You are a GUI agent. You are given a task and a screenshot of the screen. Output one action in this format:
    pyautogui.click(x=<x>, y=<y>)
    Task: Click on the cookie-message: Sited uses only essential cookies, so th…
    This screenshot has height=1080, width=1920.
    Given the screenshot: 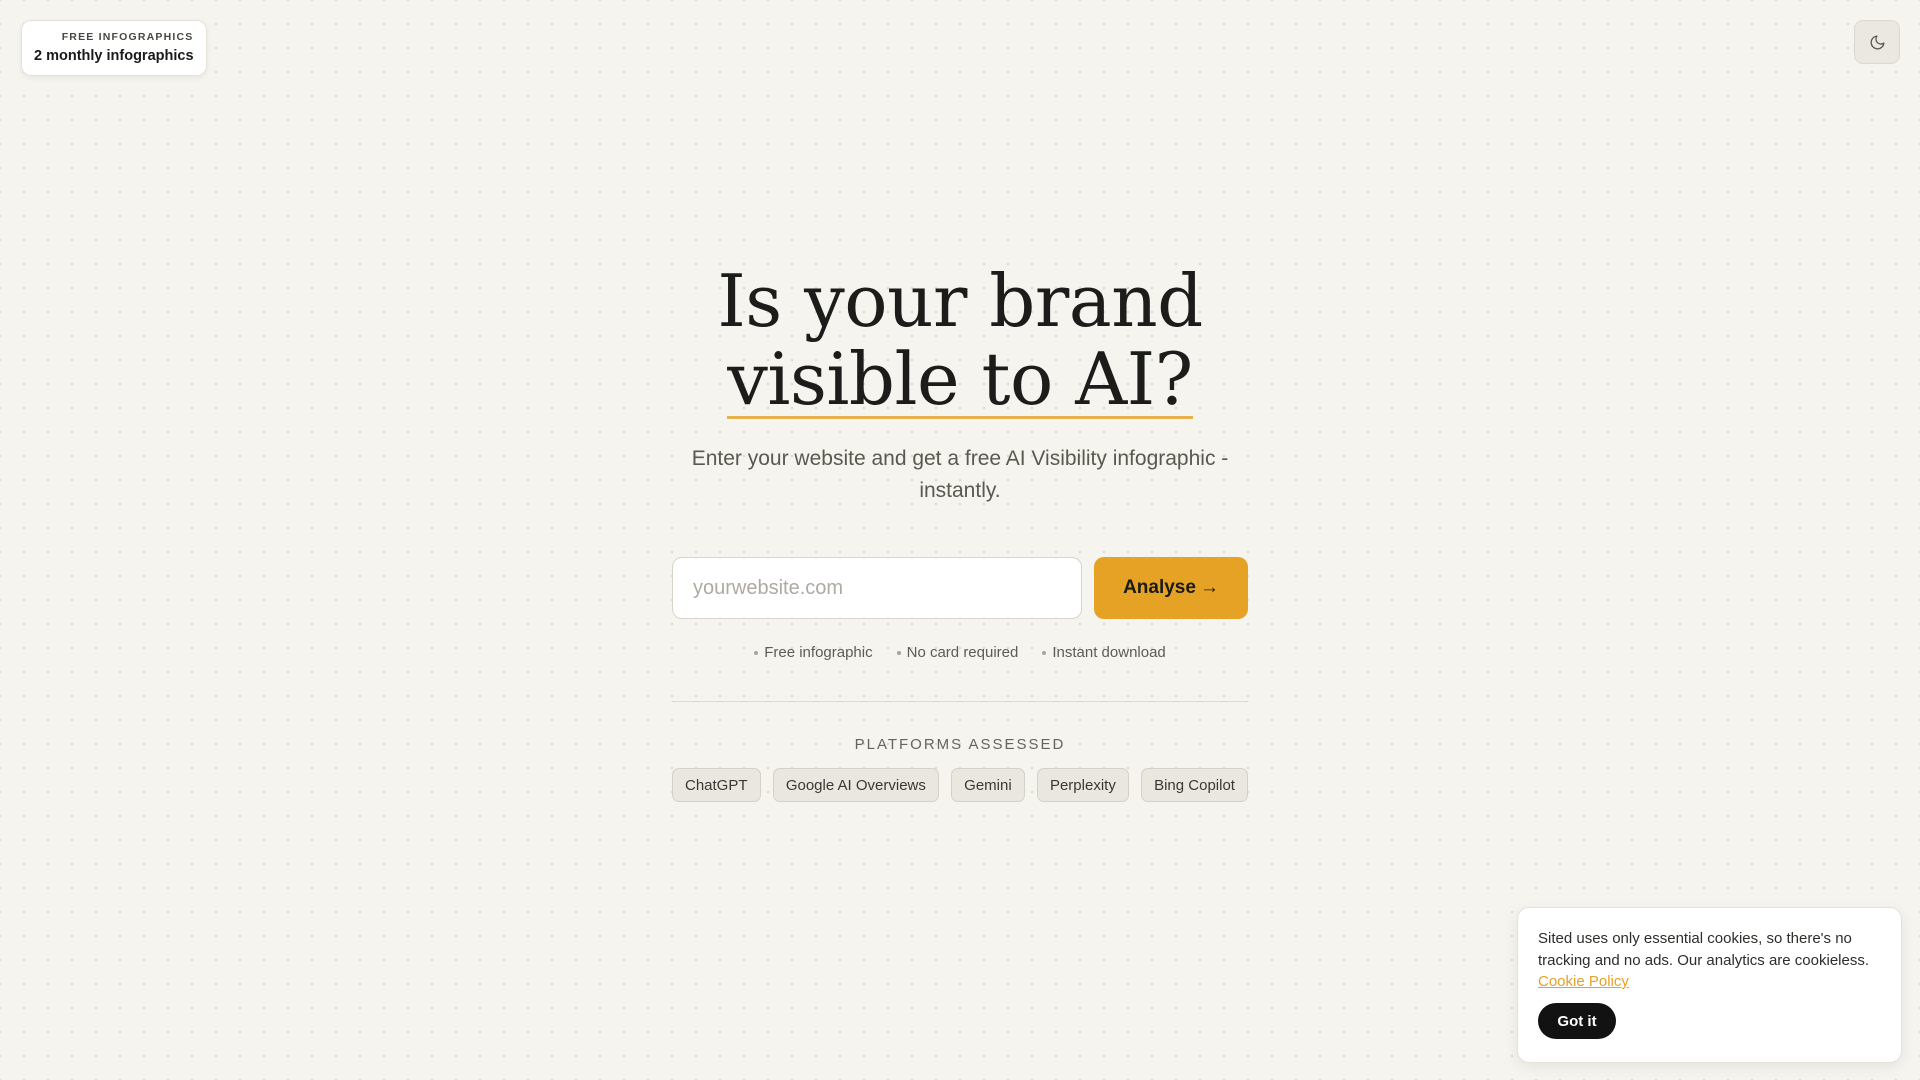 What is the action you would take?
    pyautogui.click(x=1704, y=949)
    